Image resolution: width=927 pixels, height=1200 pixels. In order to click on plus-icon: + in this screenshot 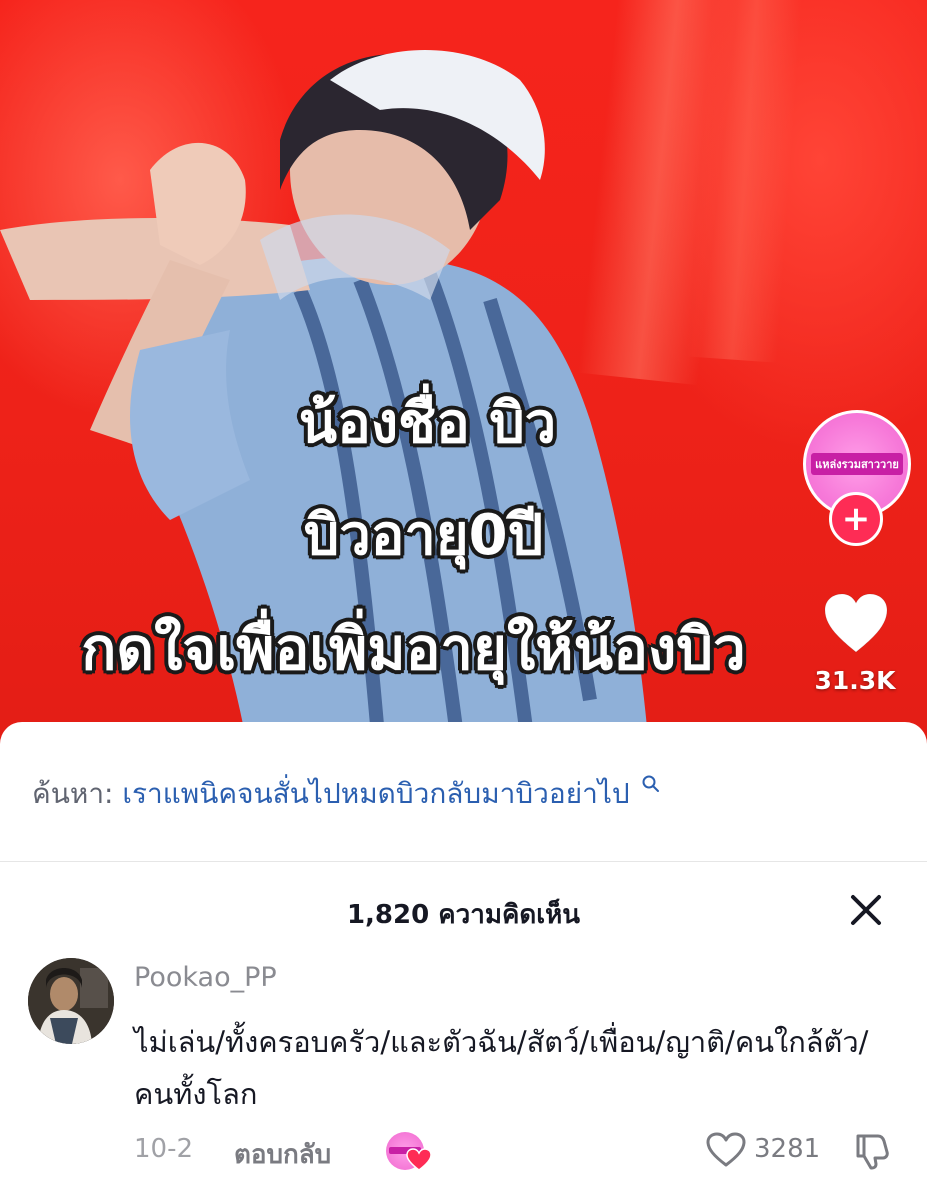, I will do `click(856, 519)`.